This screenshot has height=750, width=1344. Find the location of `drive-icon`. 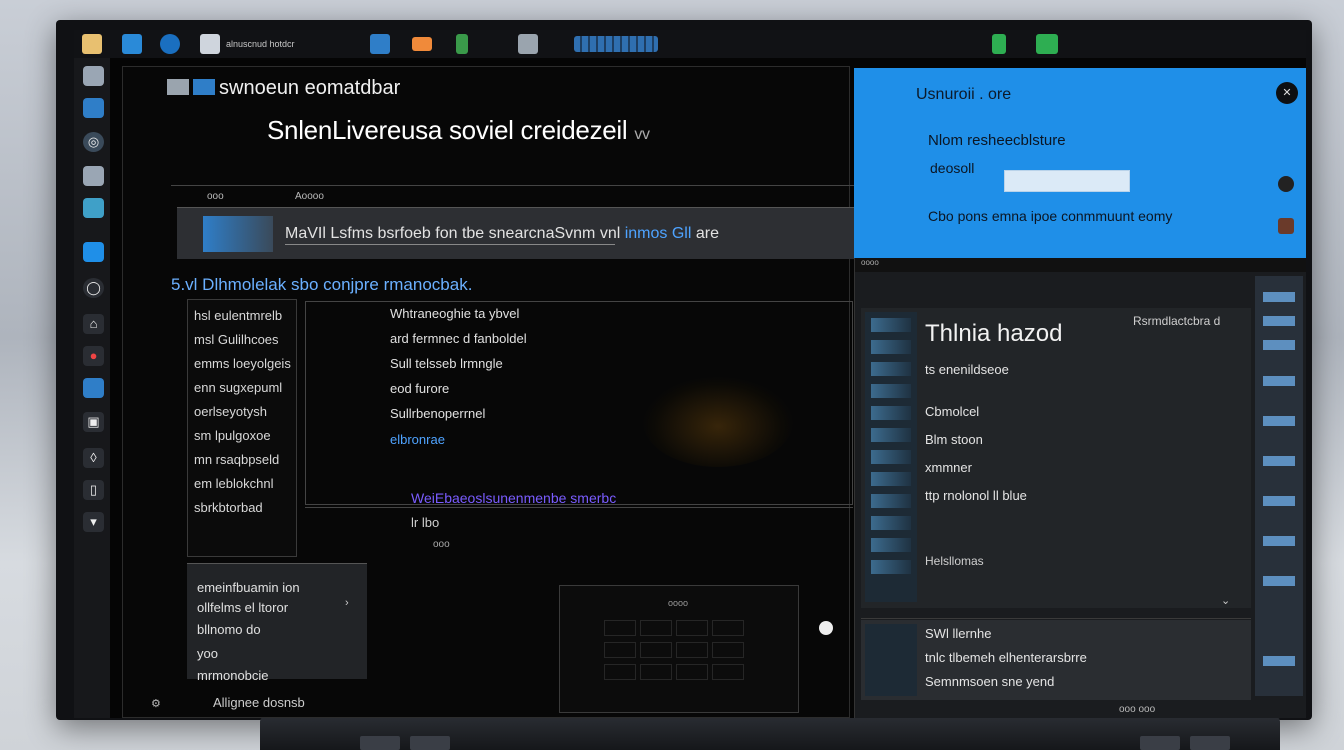

drive-icon is located at coordinates (93, 176).